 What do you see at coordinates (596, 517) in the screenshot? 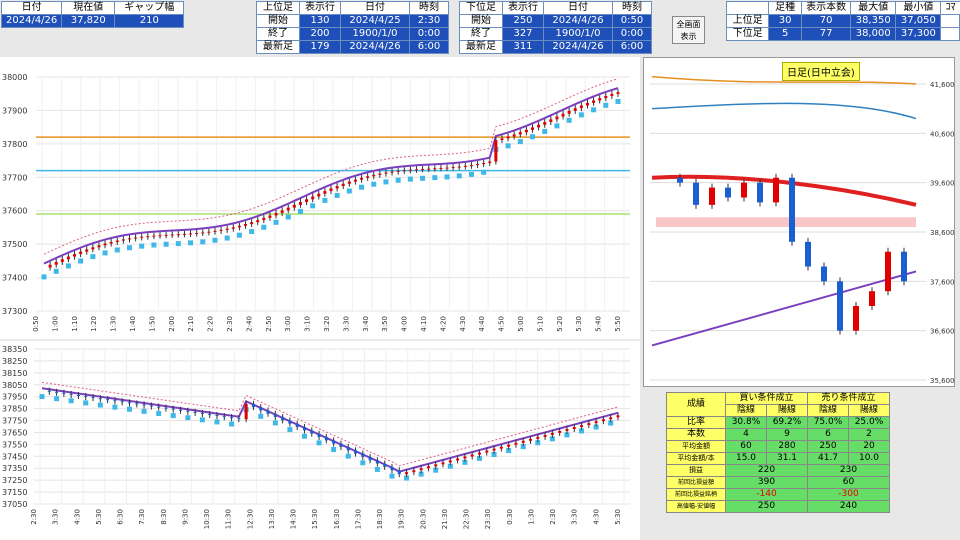
I see `x-tick-label: 4:30` at bounding box center [596, 517].